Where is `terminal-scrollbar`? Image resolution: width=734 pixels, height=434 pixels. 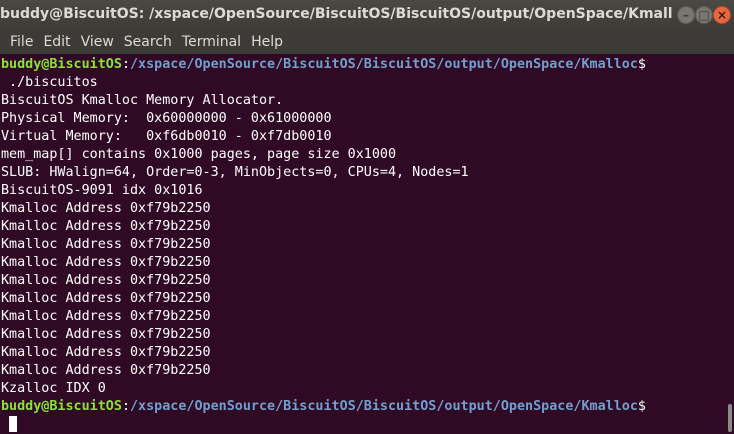
terminal-scrollbar is located at coordinates (730, 418).